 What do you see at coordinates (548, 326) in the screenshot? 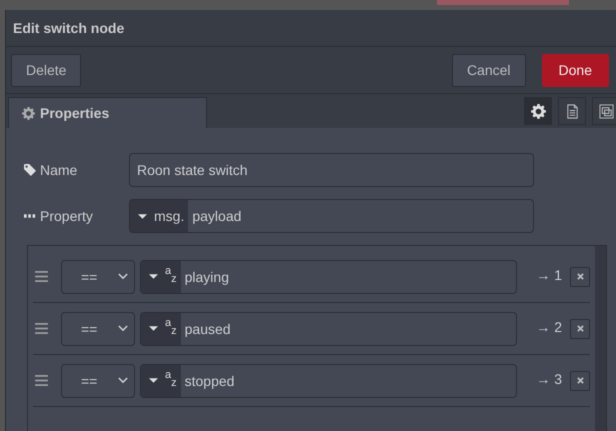
I see `output-label: → 2` at bounding box center [548, 326].